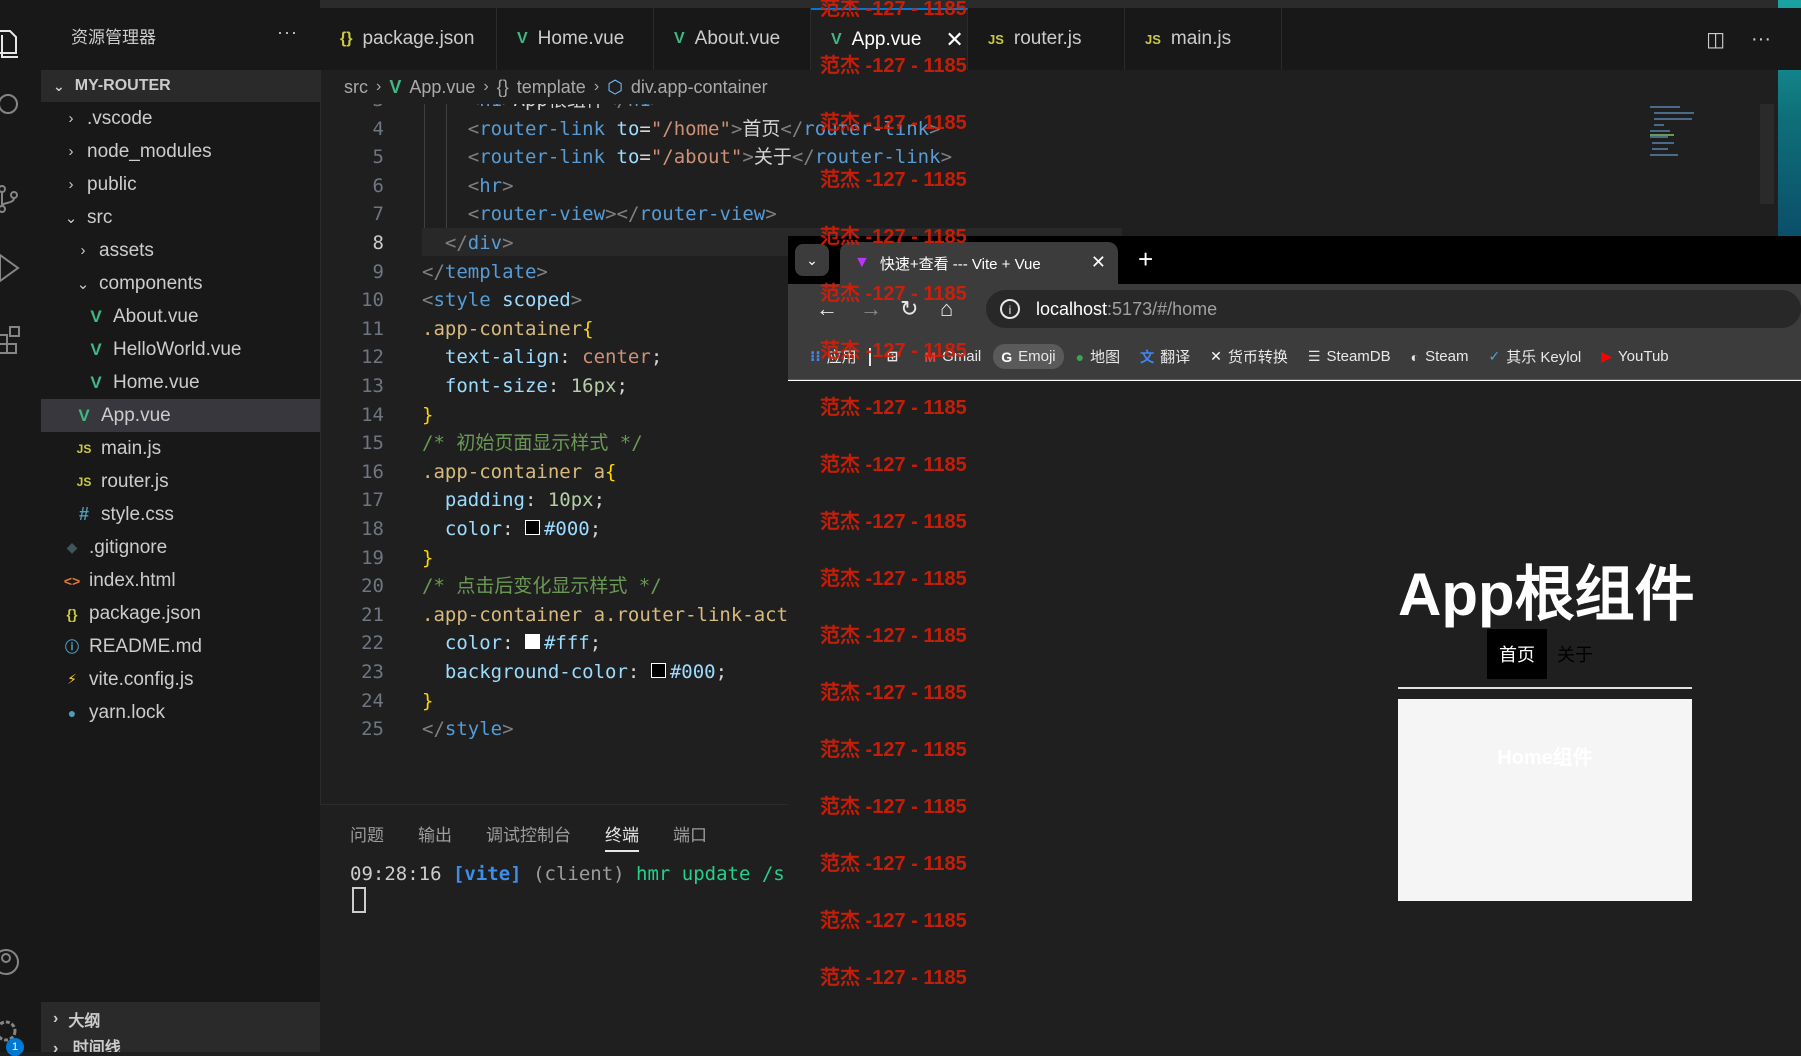  What do you see at coordinates (180, 415) in the screenshot?
I see `tree-item: V App.vue` at bounding box center [180, 415].